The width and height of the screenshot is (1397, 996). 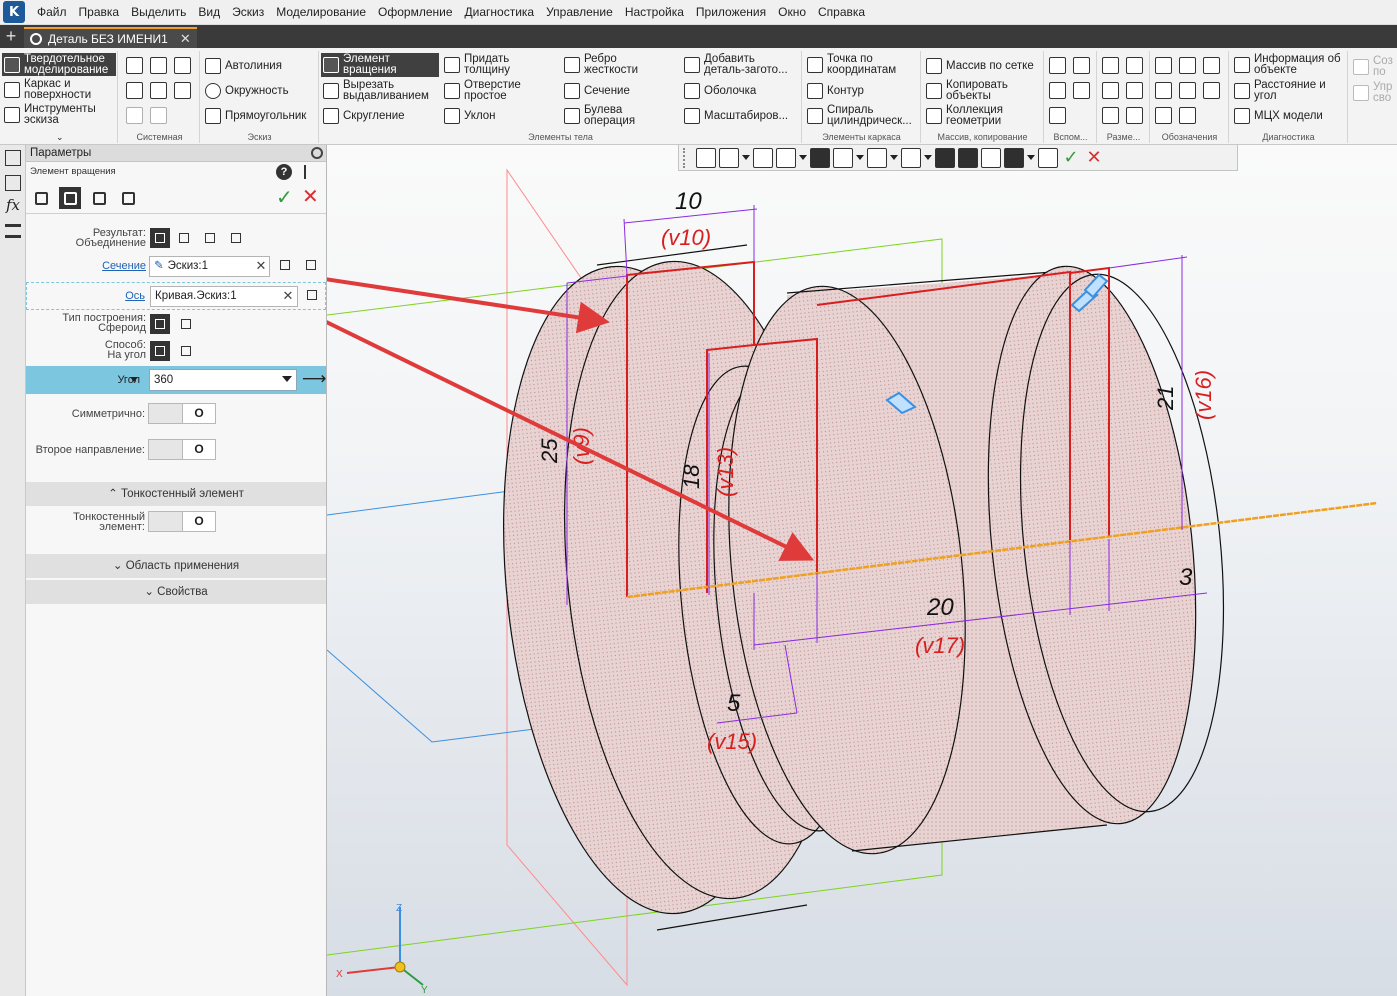 What do you see at coordinates (911, 157) in the screenshot?
I see `section-view-icon` at bounding box center [911, 157].